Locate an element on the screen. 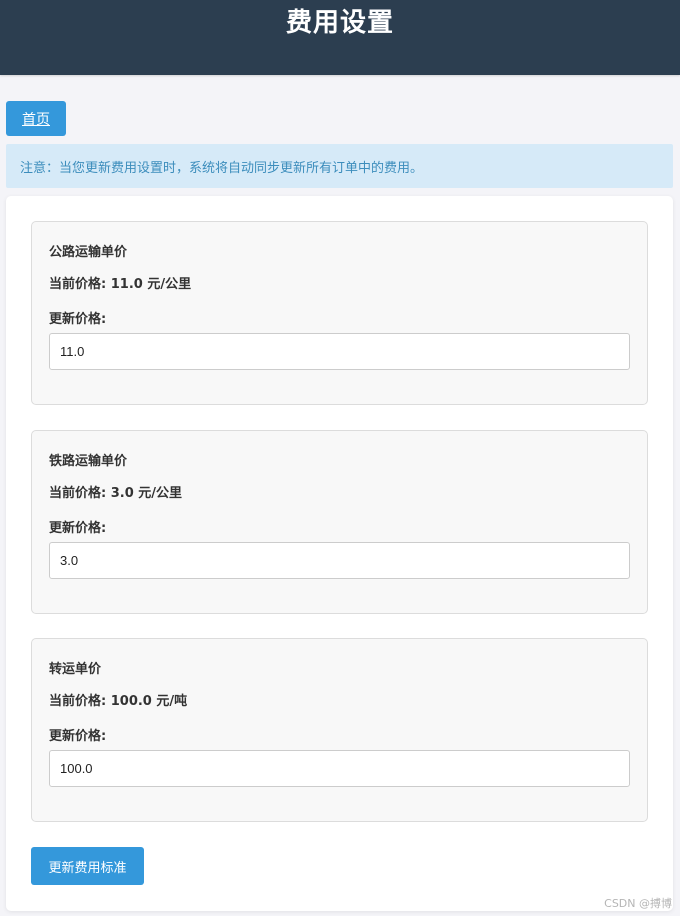 Image resolution: width=680 pixels, height=916 pixels. page-title: 费用设置 is located at coordinates (339, 23).